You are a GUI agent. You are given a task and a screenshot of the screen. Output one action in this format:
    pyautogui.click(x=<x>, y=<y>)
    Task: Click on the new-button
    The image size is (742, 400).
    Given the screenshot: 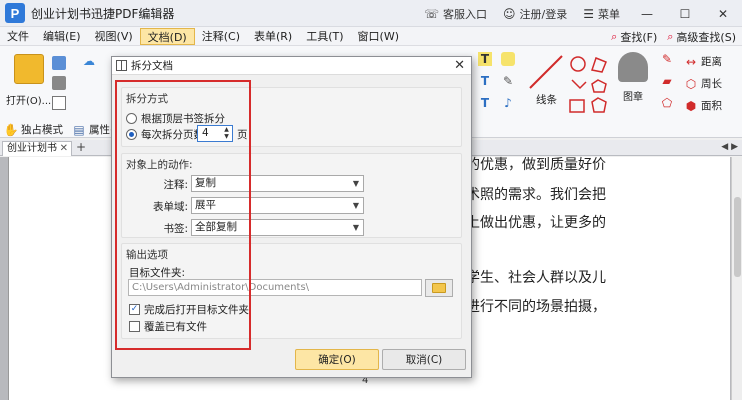 What is the action you would take?
    pyautogui.click(x=60, y=103)
    